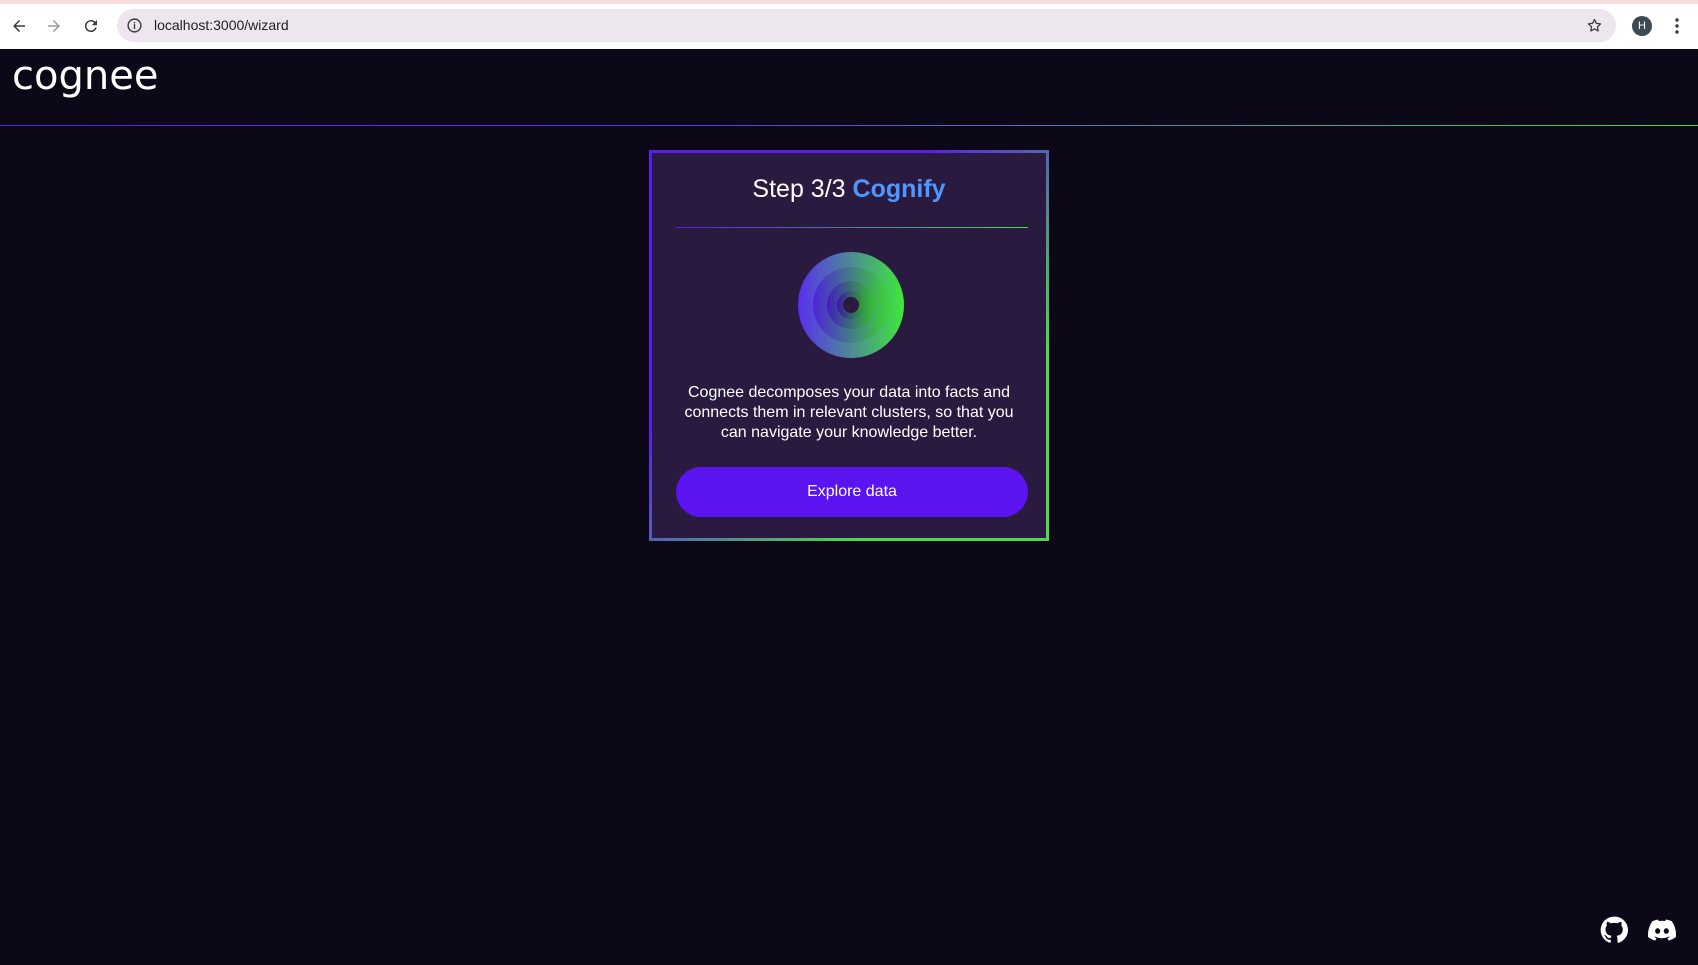 This screenshot has height=965, width=1698. I want to click on step-label: Step 3/3, so click(799, 189).